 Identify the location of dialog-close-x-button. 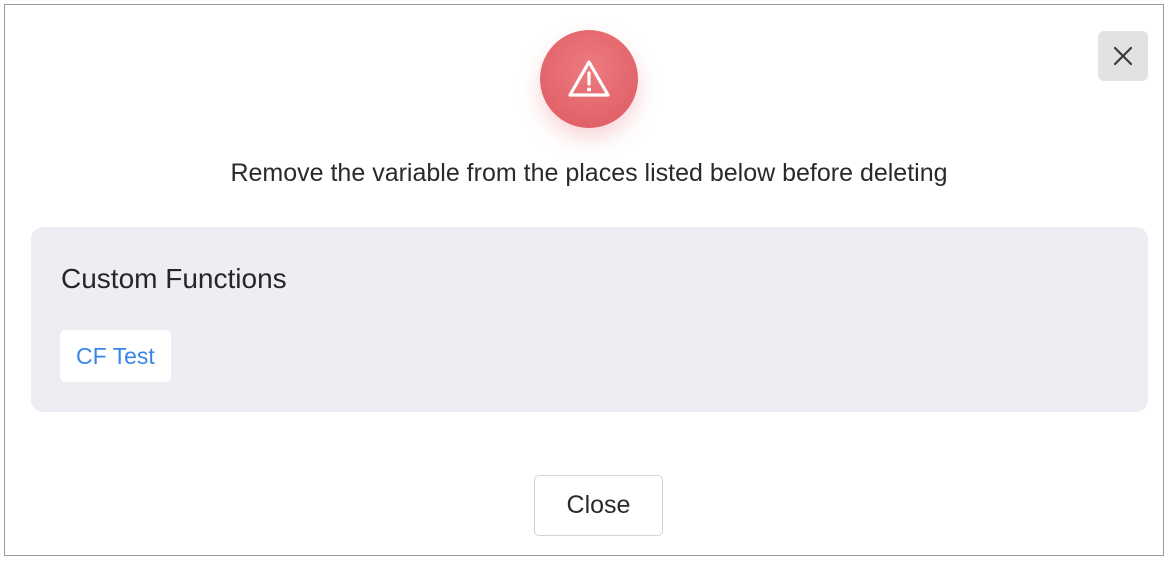
(1123, 56).